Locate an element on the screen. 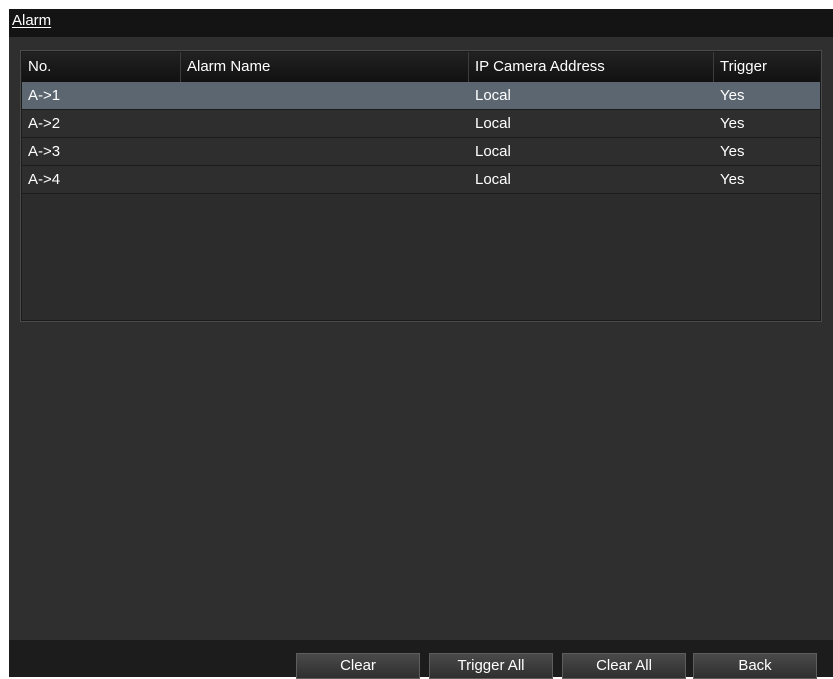  cell-no: A->2 is located at coordinates (44, 123).